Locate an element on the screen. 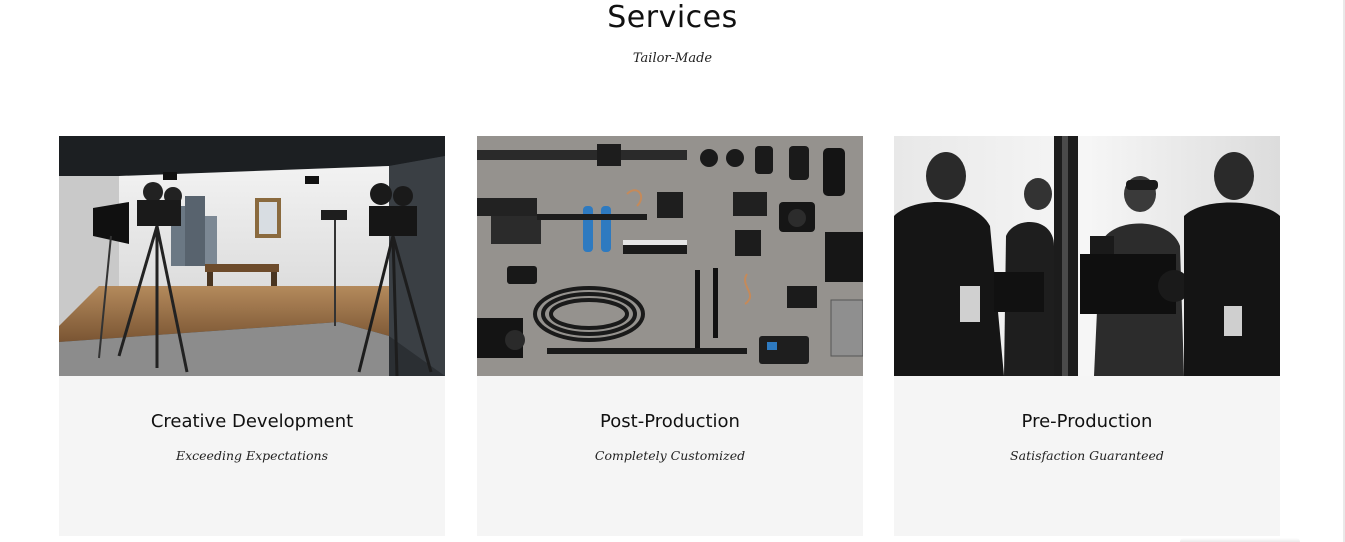 Image resolution: width=1345 pixels, height=542 pixels. camera-operator-bw-photo is located at coordinates (1087, 256).